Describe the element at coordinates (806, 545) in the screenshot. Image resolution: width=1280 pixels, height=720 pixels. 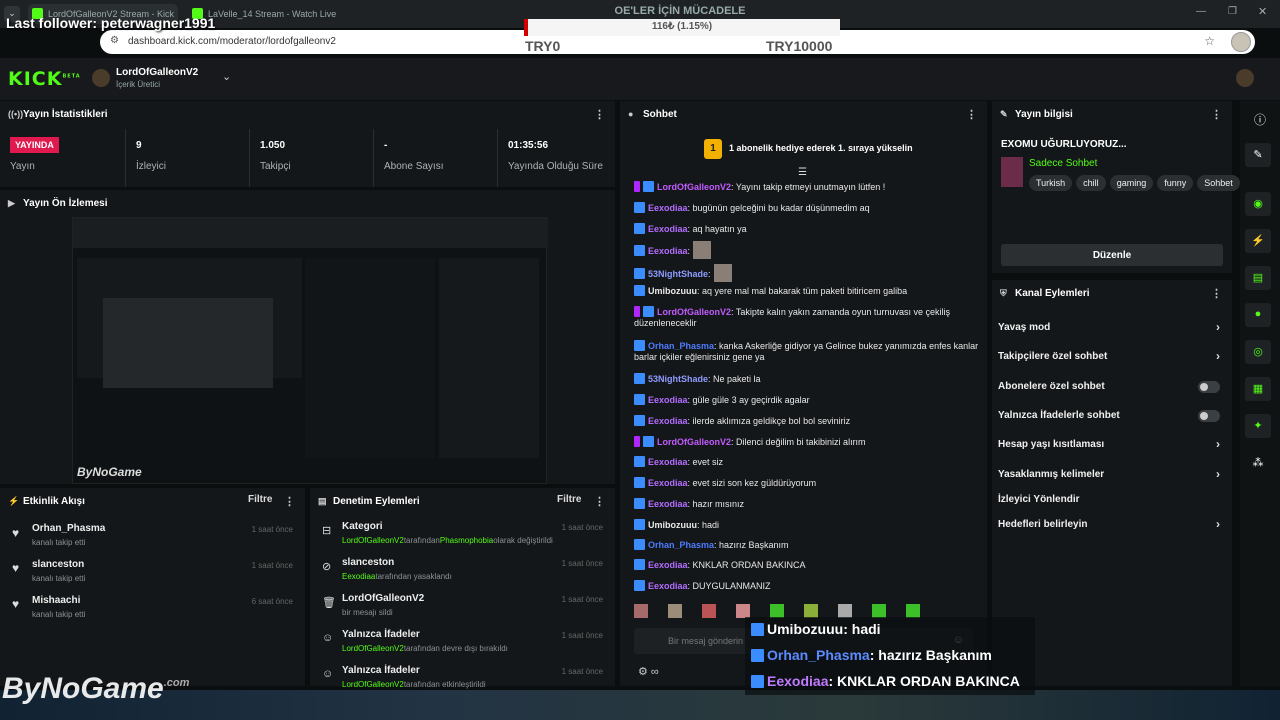
I see `chat-message: Orhan_Phasma: hazırız Başkanım` at that location.